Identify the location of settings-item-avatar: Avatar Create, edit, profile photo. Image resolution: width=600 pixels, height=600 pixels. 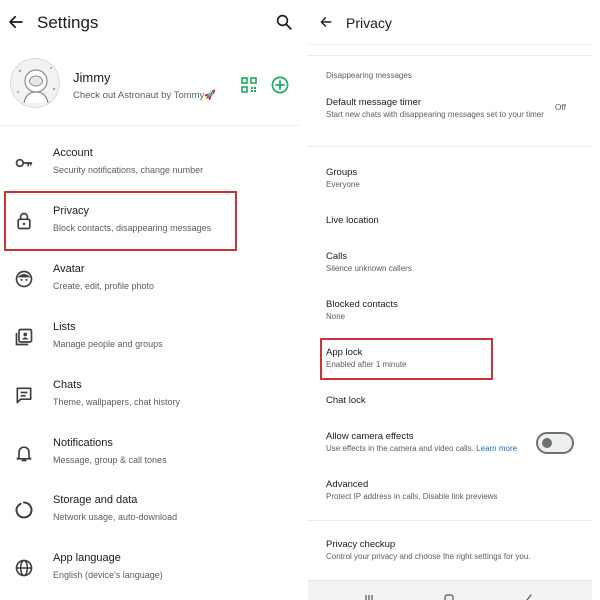
(149, 283).